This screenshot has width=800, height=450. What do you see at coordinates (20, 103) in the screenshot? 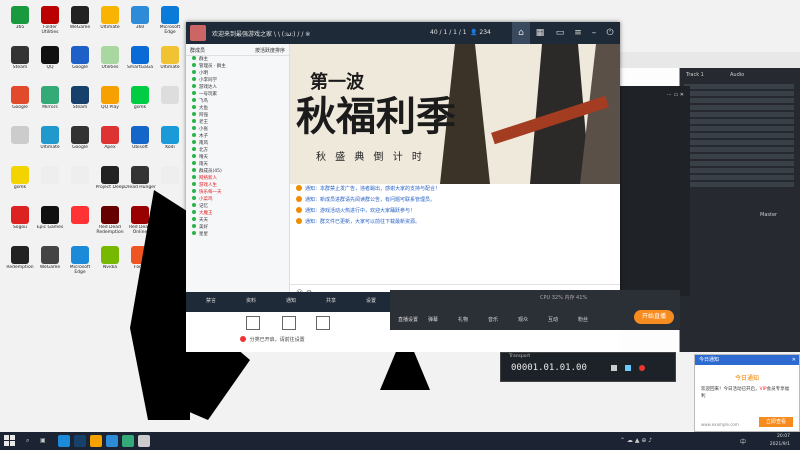
I see `icon-chrome: Google` at bounding box center [20, 103].